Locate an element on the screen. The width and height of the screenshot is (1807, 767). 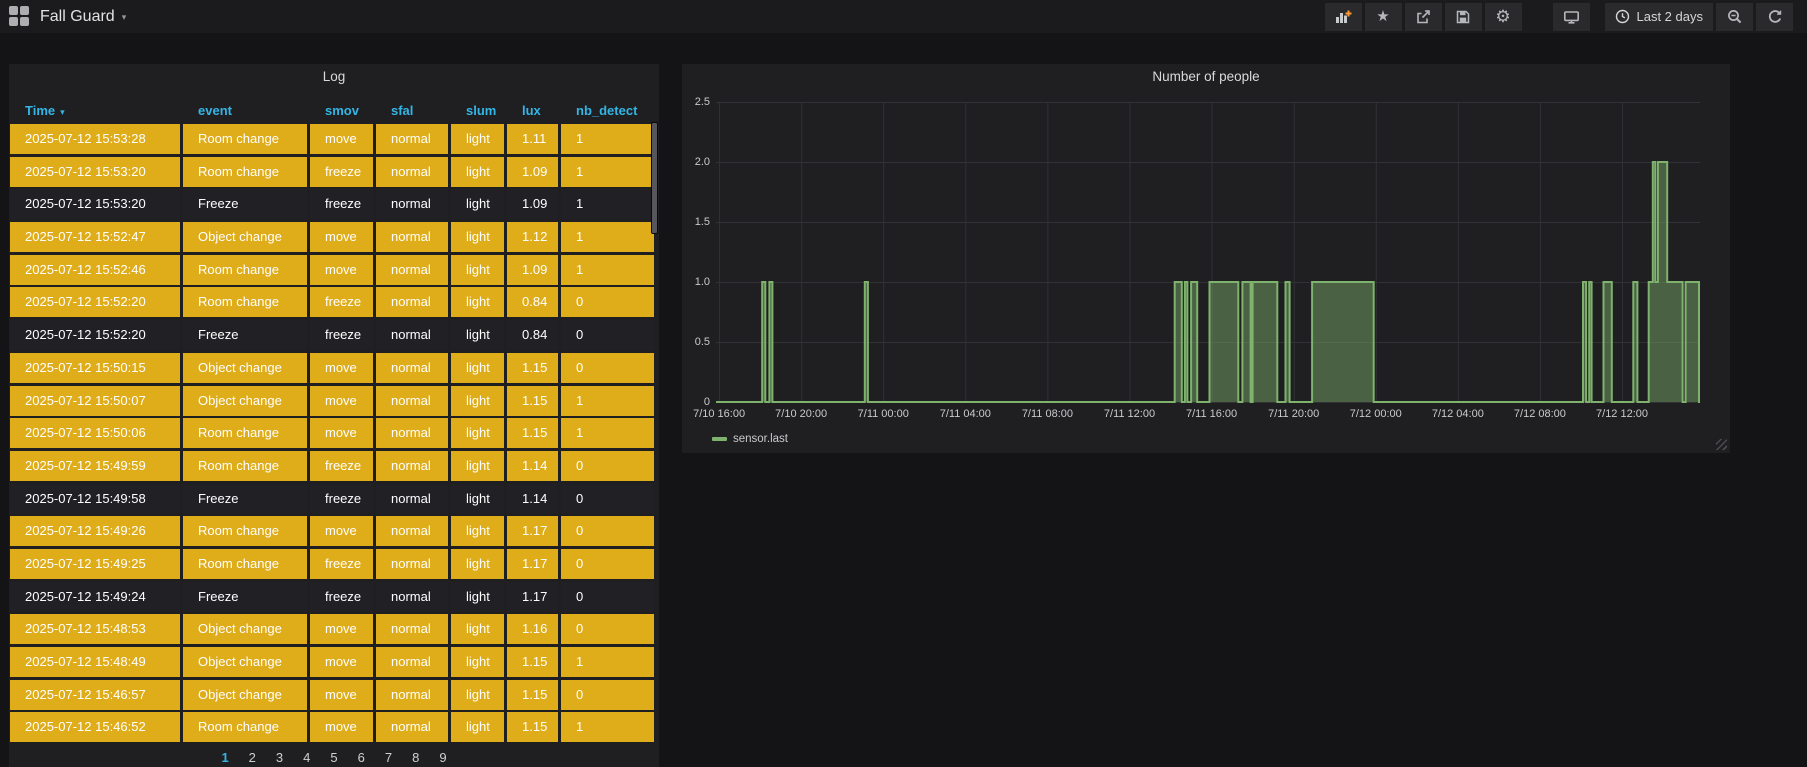
clock-icon is located at coordinates (1622, 16).